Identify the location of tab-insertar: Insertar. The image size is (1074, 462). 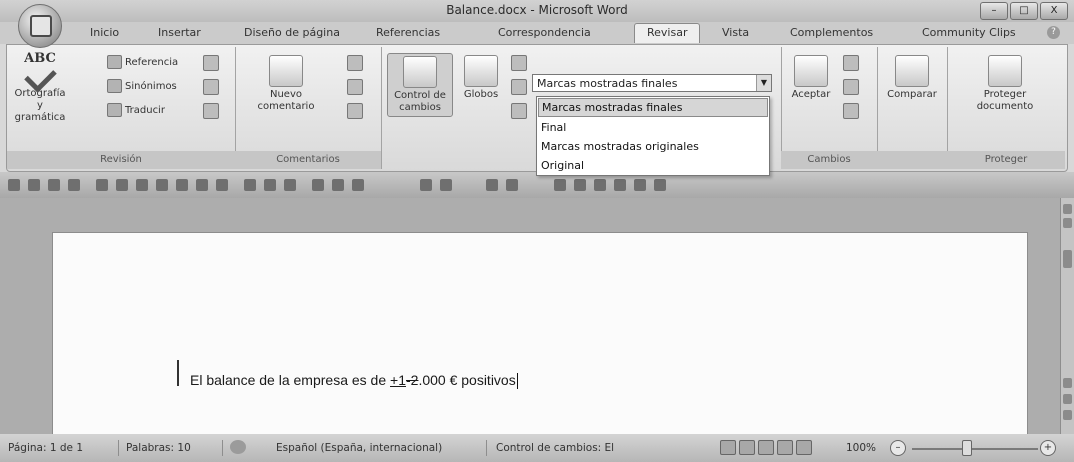
(179, 32).